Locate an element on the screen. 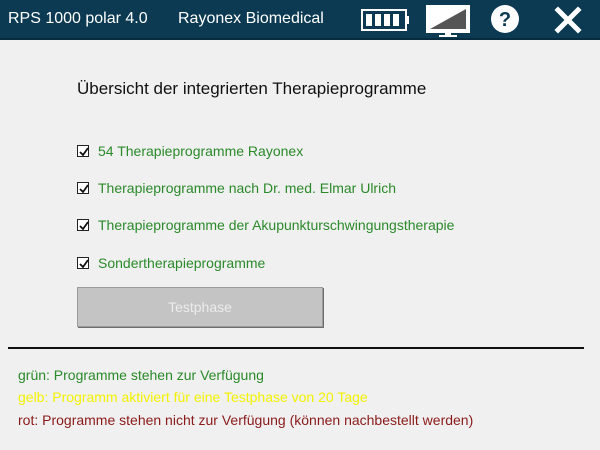 This screenshot has height=450, width=600. monitor-icon is located at coordinates (448, 21).